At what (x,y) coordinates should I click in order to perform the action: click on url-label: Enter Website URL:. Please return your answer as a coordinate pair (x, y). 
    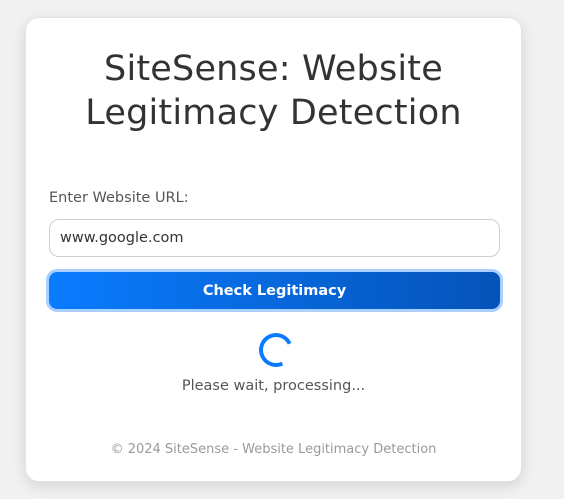
    Looking at the image, I should click on (119, 198).